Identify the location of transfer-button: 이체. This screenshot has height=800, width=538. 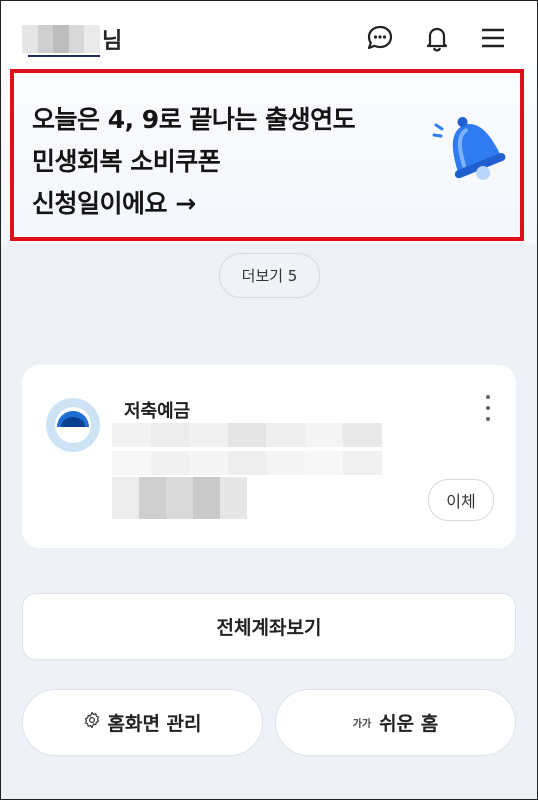
(461, 500).